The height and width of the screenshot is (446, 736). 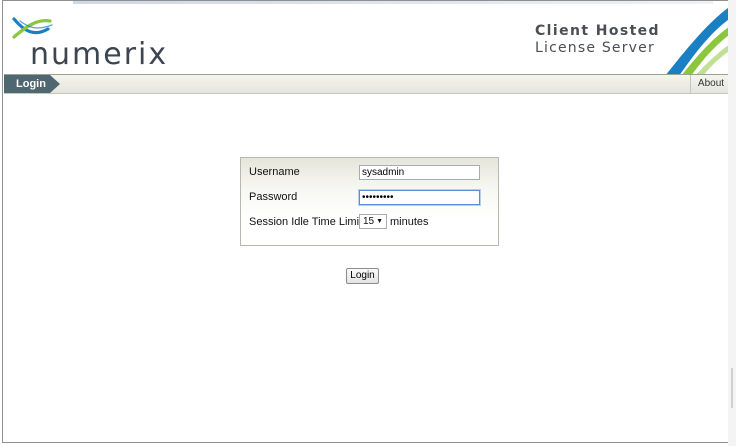 What do you see at coordinates (710, 84) in the screenshot?
I see `about-link: About` at bounding box center [710, 84].